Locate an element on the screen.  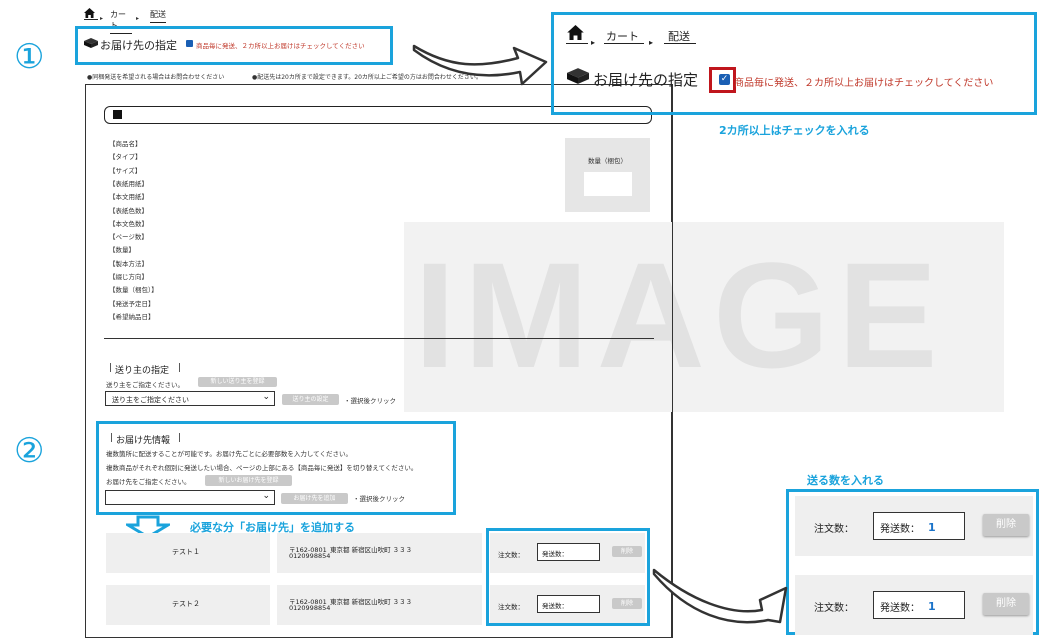
zoom-breadcrumb-cart: カート is located at coordinates (622, 36).